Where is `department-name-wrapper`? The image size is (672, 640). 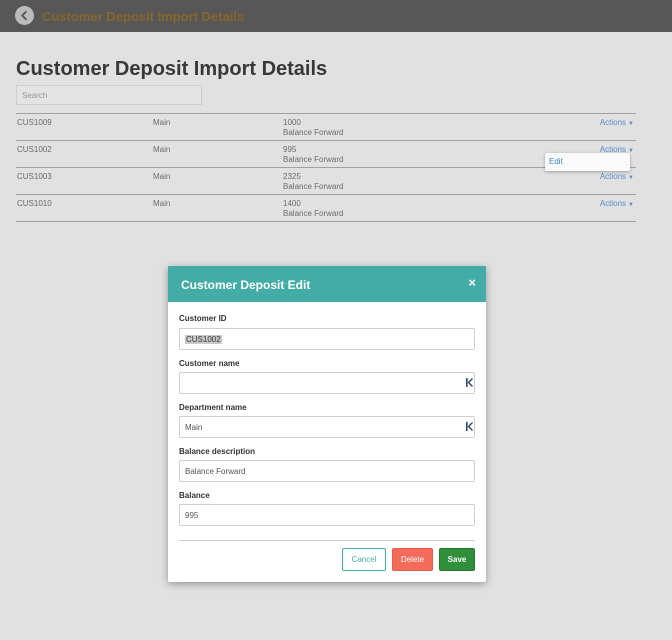
department-name-wrapper is located at coordinates (327, 427).